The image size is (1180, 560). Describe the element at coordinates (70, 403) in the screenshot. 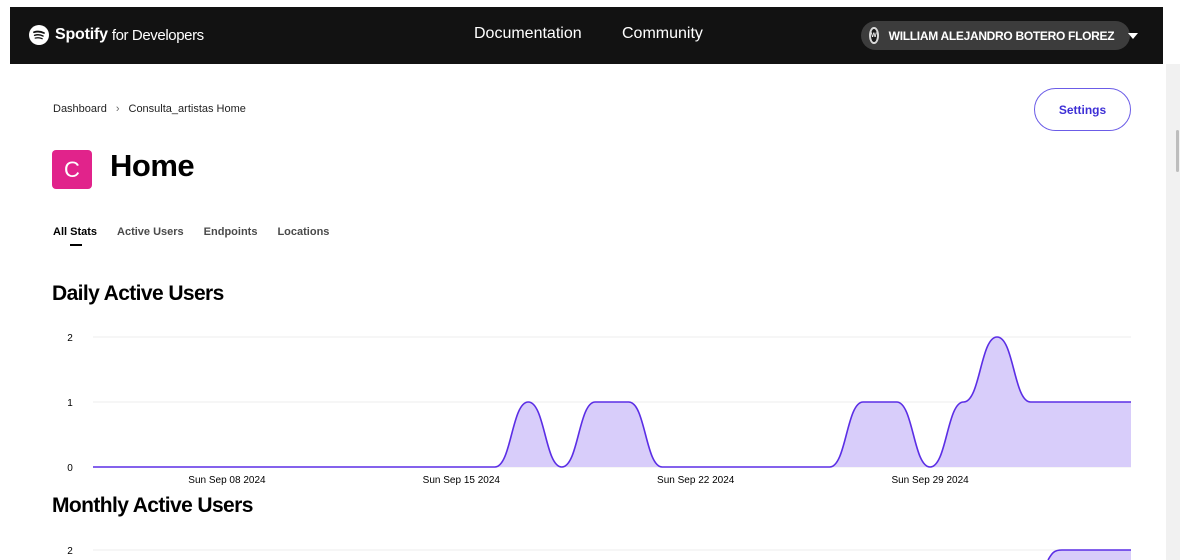

I see `y-tick-label: 1` at that location.